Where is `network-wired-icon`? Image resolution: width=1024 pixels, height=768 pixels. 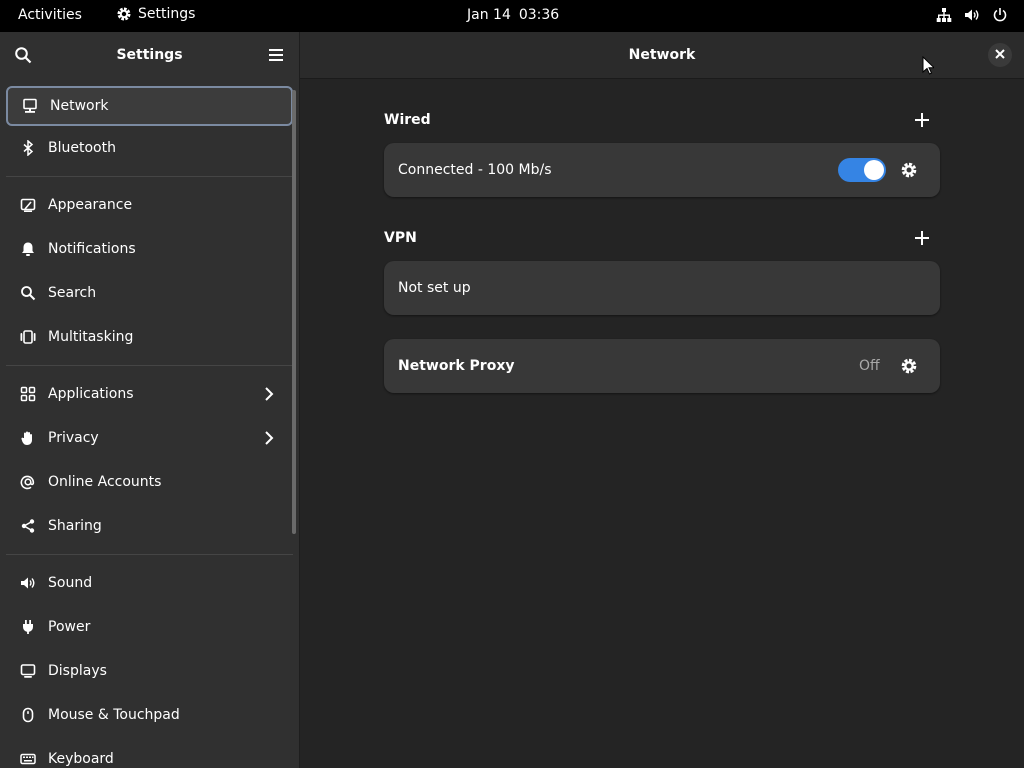
network-wired-icon is located at coordinates (944, 15).